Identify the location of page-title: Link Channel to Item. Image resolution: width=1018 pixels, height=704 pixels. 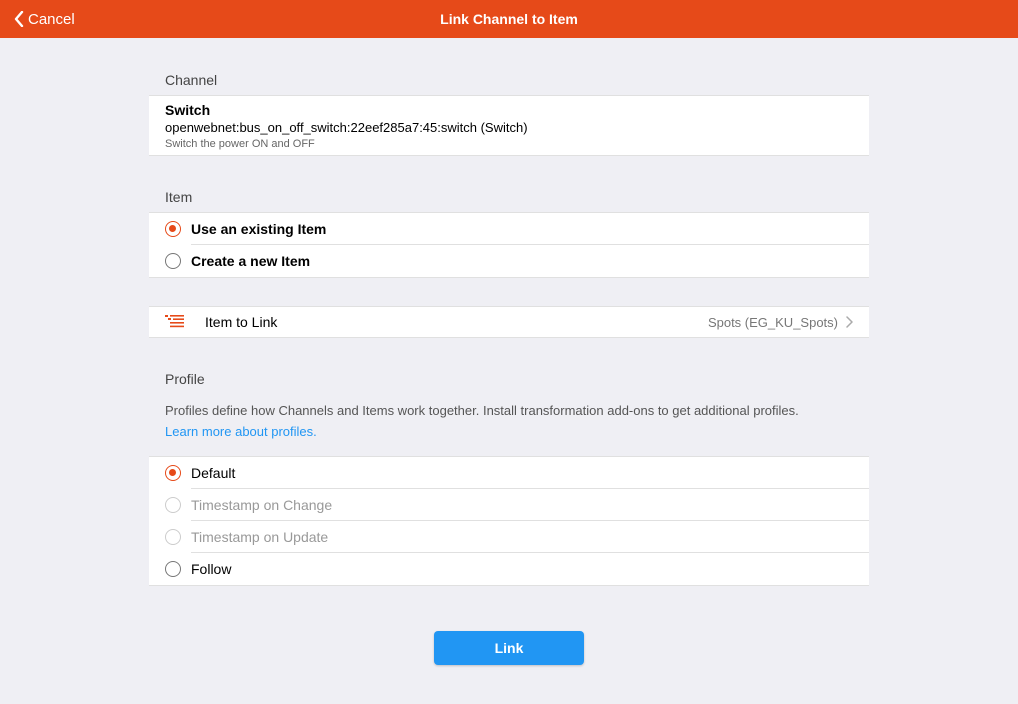
(509, 19).